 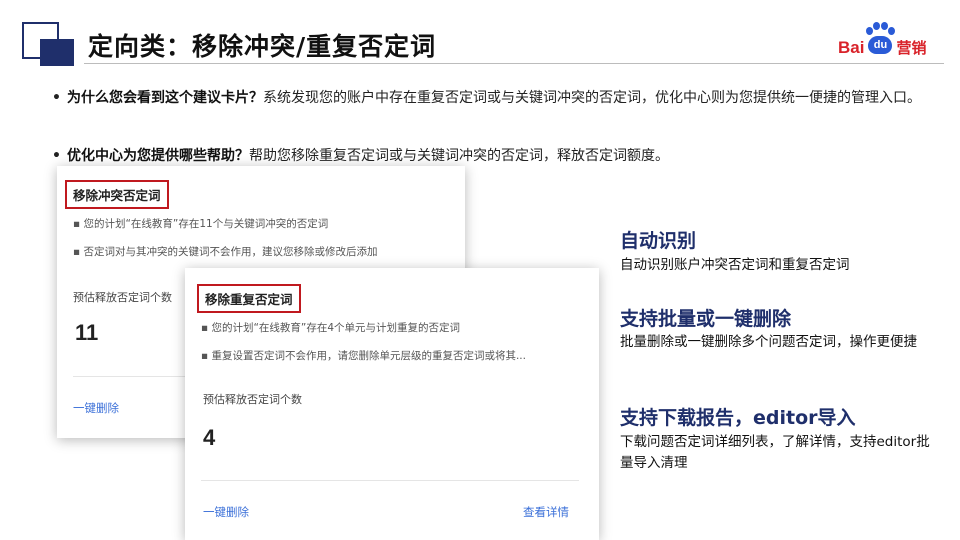 I want to click on logo-text-yingxiao: 营销, so click(x=911, y=48).